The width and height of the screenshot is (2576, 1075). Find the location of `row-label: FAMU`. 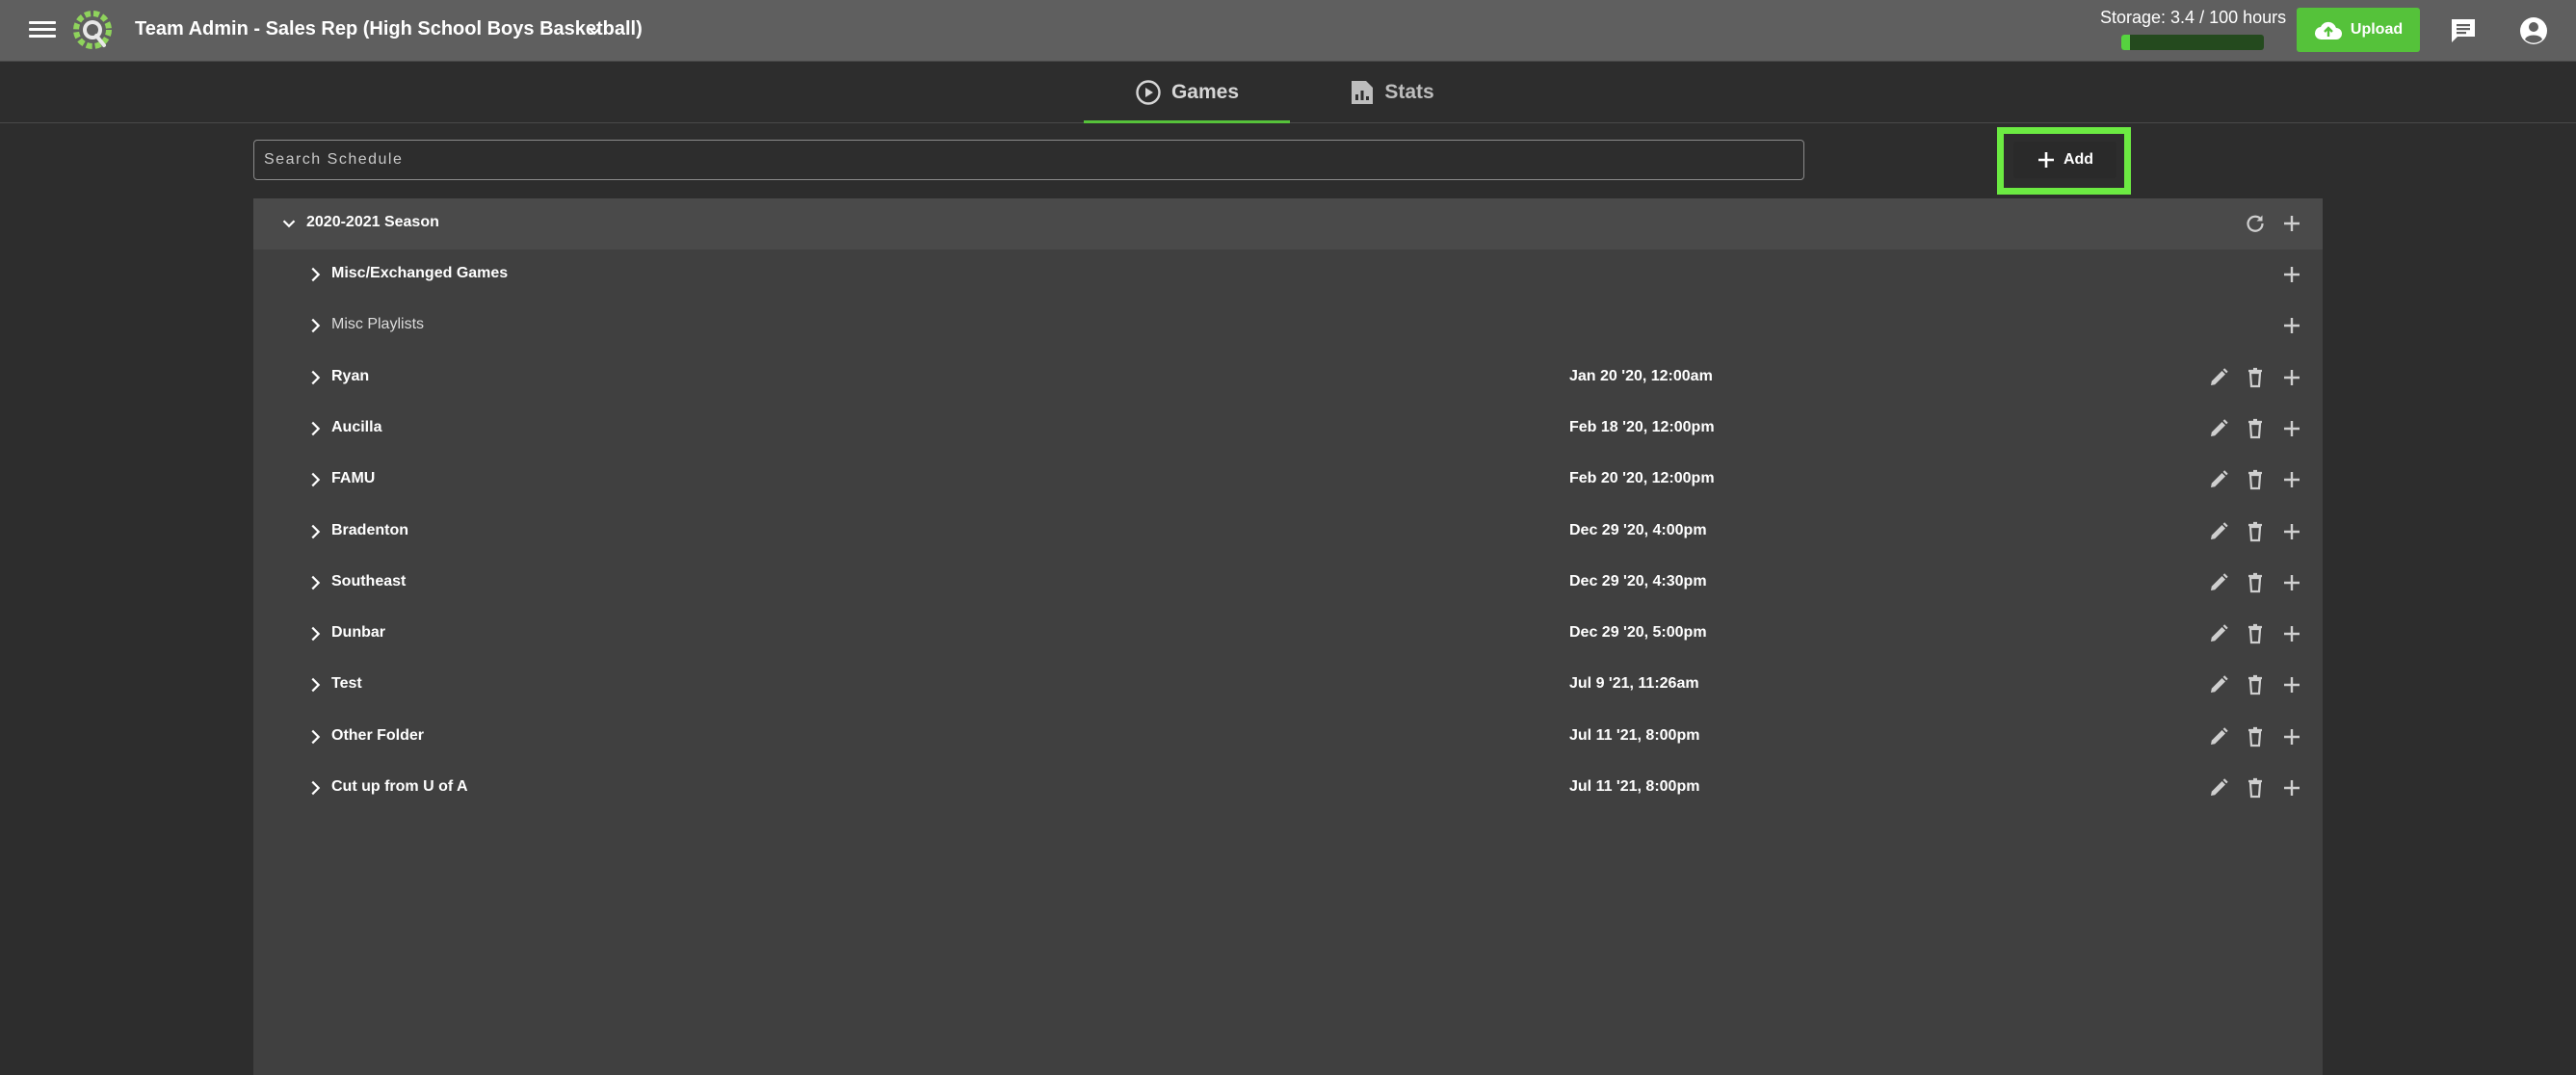

row-label: FAMU is located at coordinates (354, 478).